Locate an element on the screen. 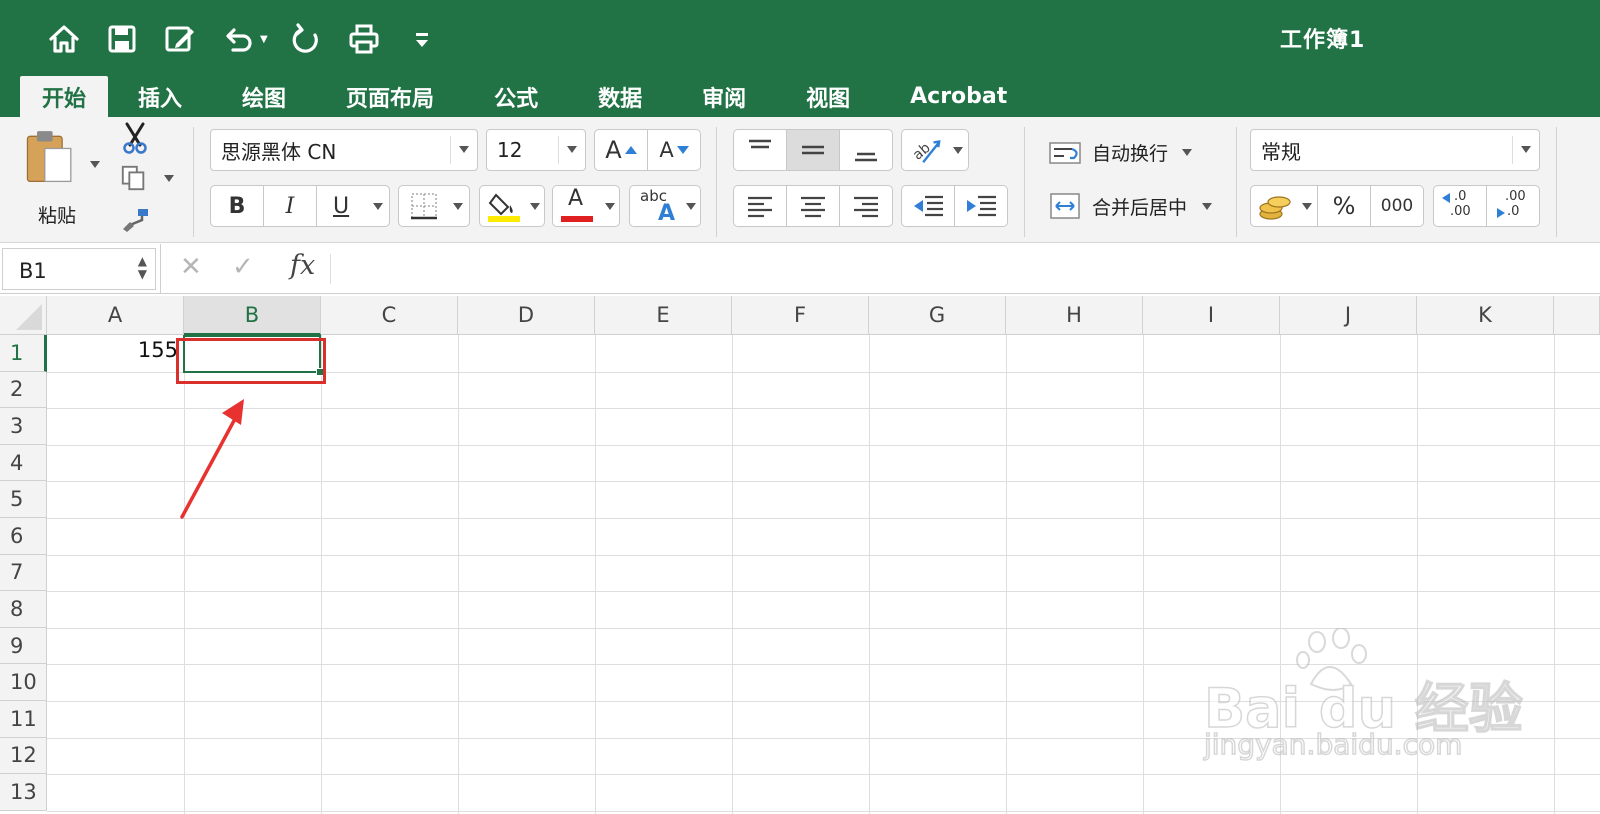 The width and height of the screenshot is (1600, 814). insert-function-button: fx is located at coordinates (302, 265).